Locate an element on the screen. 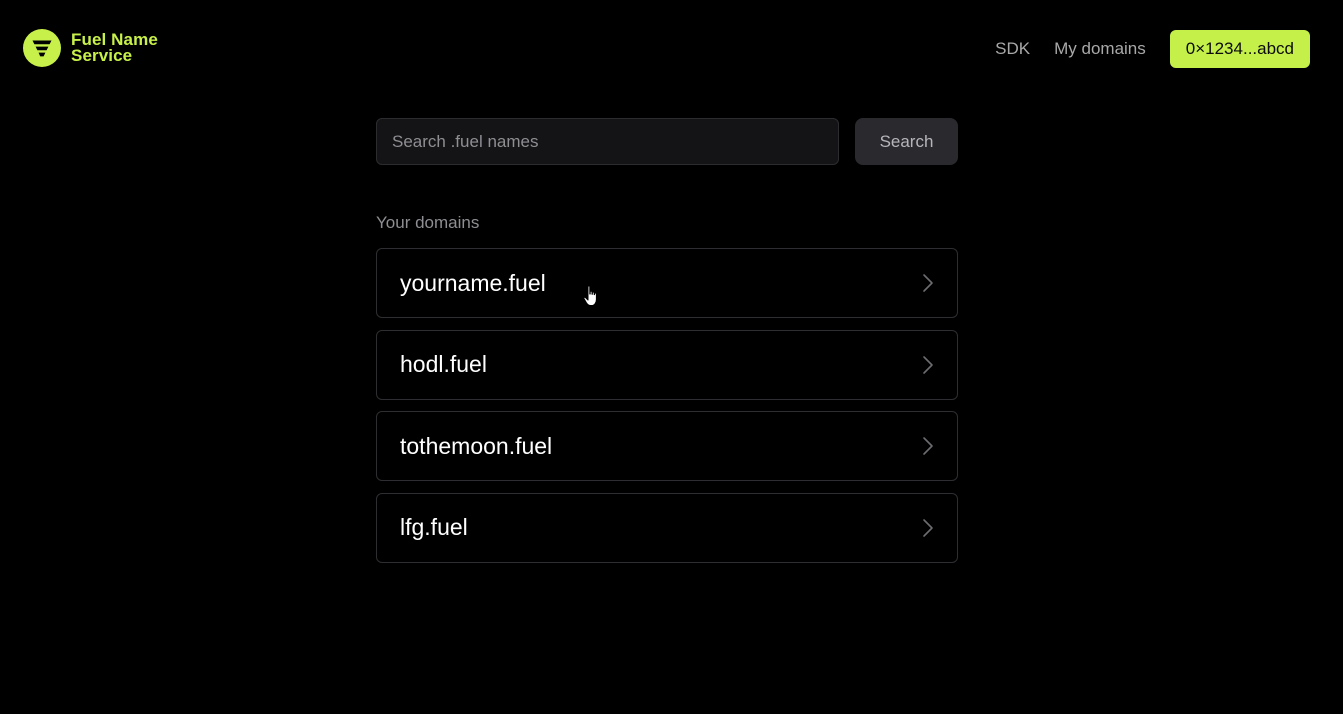  your-domains-heading: Your domains is located at coordinates (428, 222).